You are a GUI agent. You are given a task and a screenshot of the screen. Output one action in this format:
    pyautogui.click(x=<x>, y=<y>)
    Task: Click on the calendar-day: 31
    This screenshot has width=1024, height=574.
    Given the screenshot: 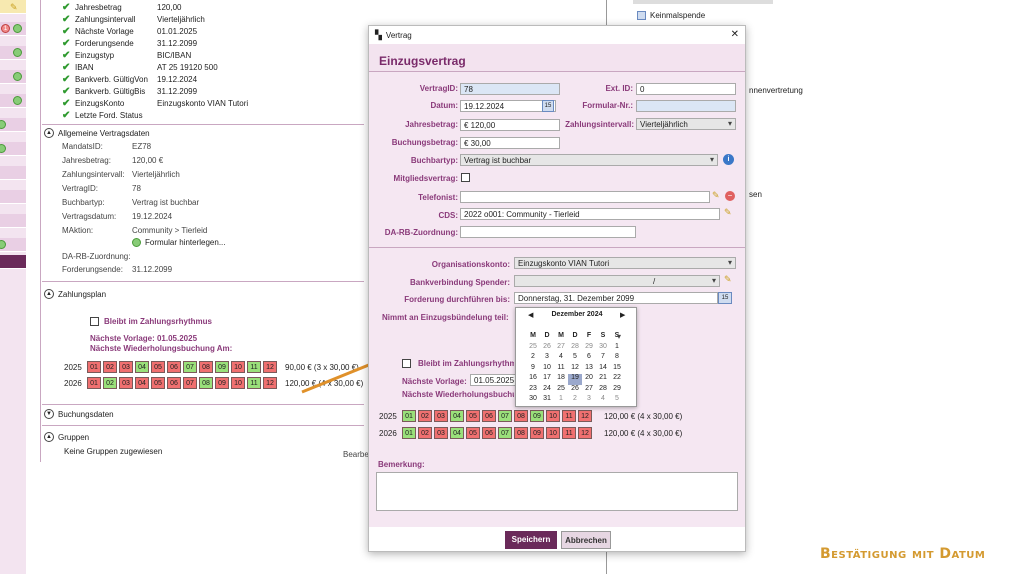 What is the action you would take?
    pyautogui.click(x=547, y=400)
    